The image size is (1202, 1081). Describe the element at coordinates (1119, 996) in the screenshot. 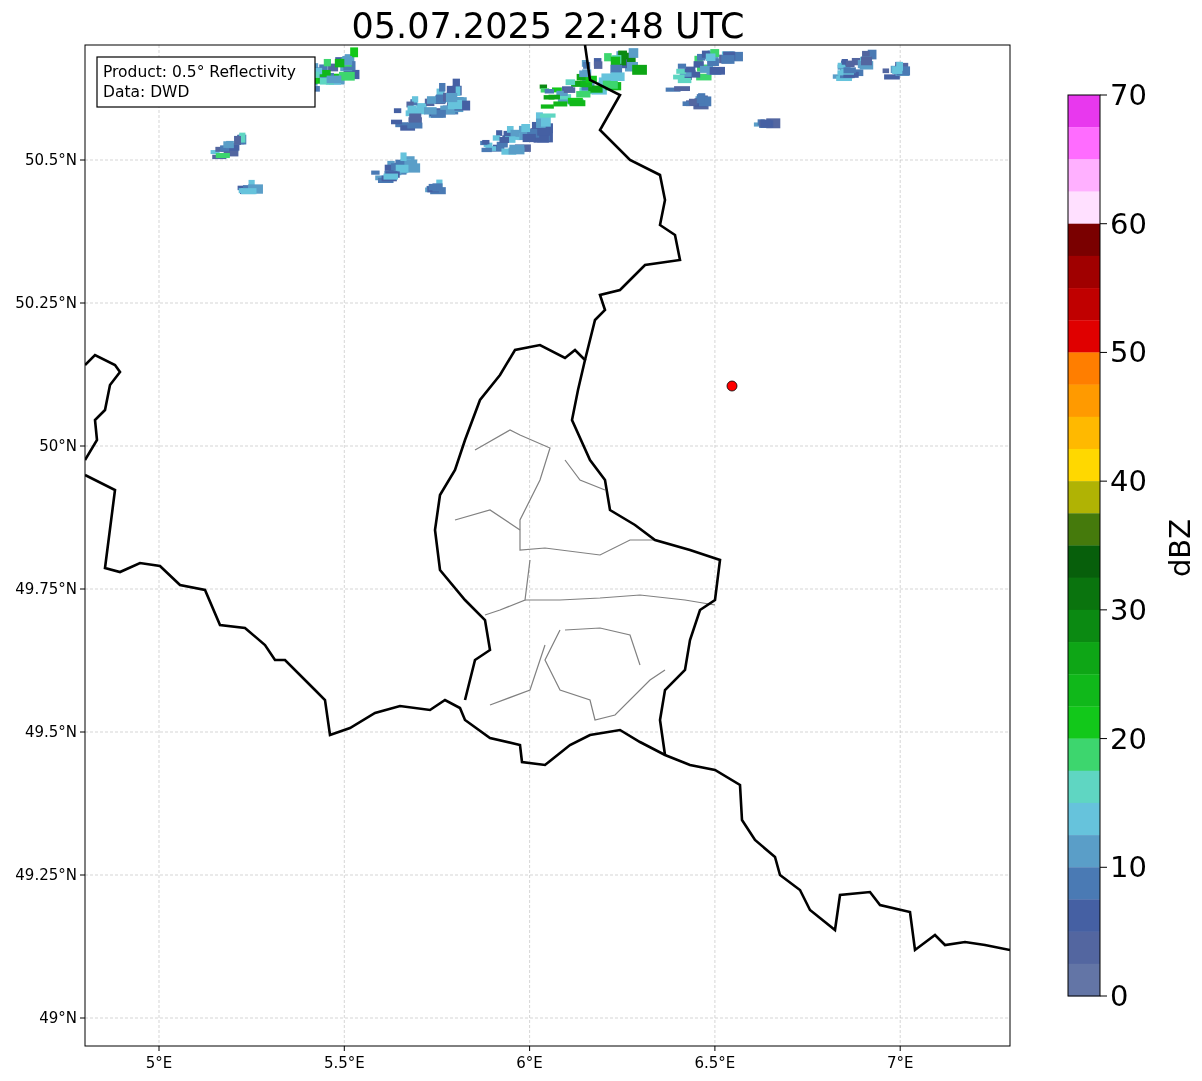

I see `color-scale-tick-label: 0` at that location.